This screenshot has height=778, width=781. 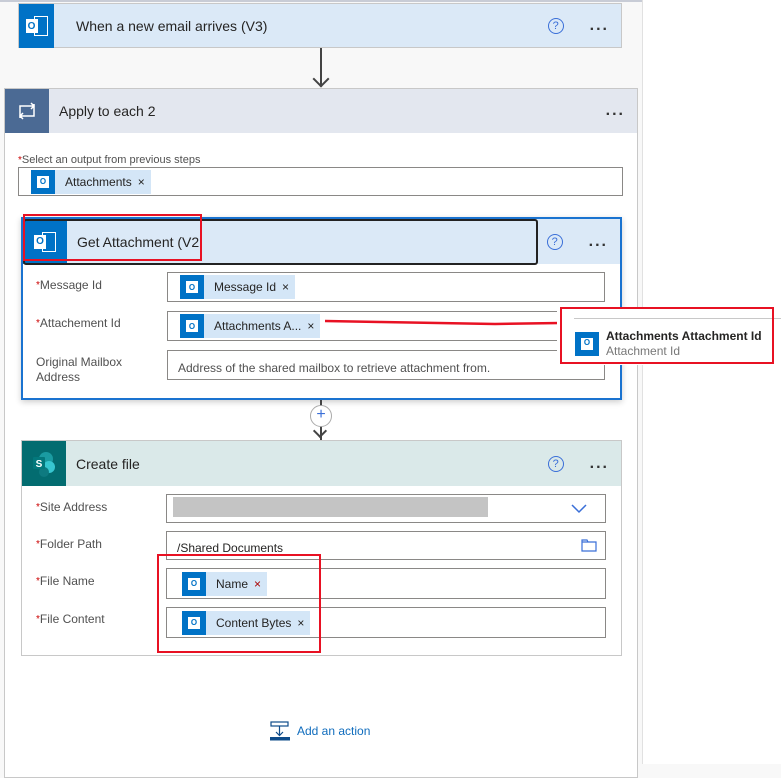 What do you see at coordinates (27, 111) in the screenshot?
I see `loop-icon` at bounding box center [27, 111].